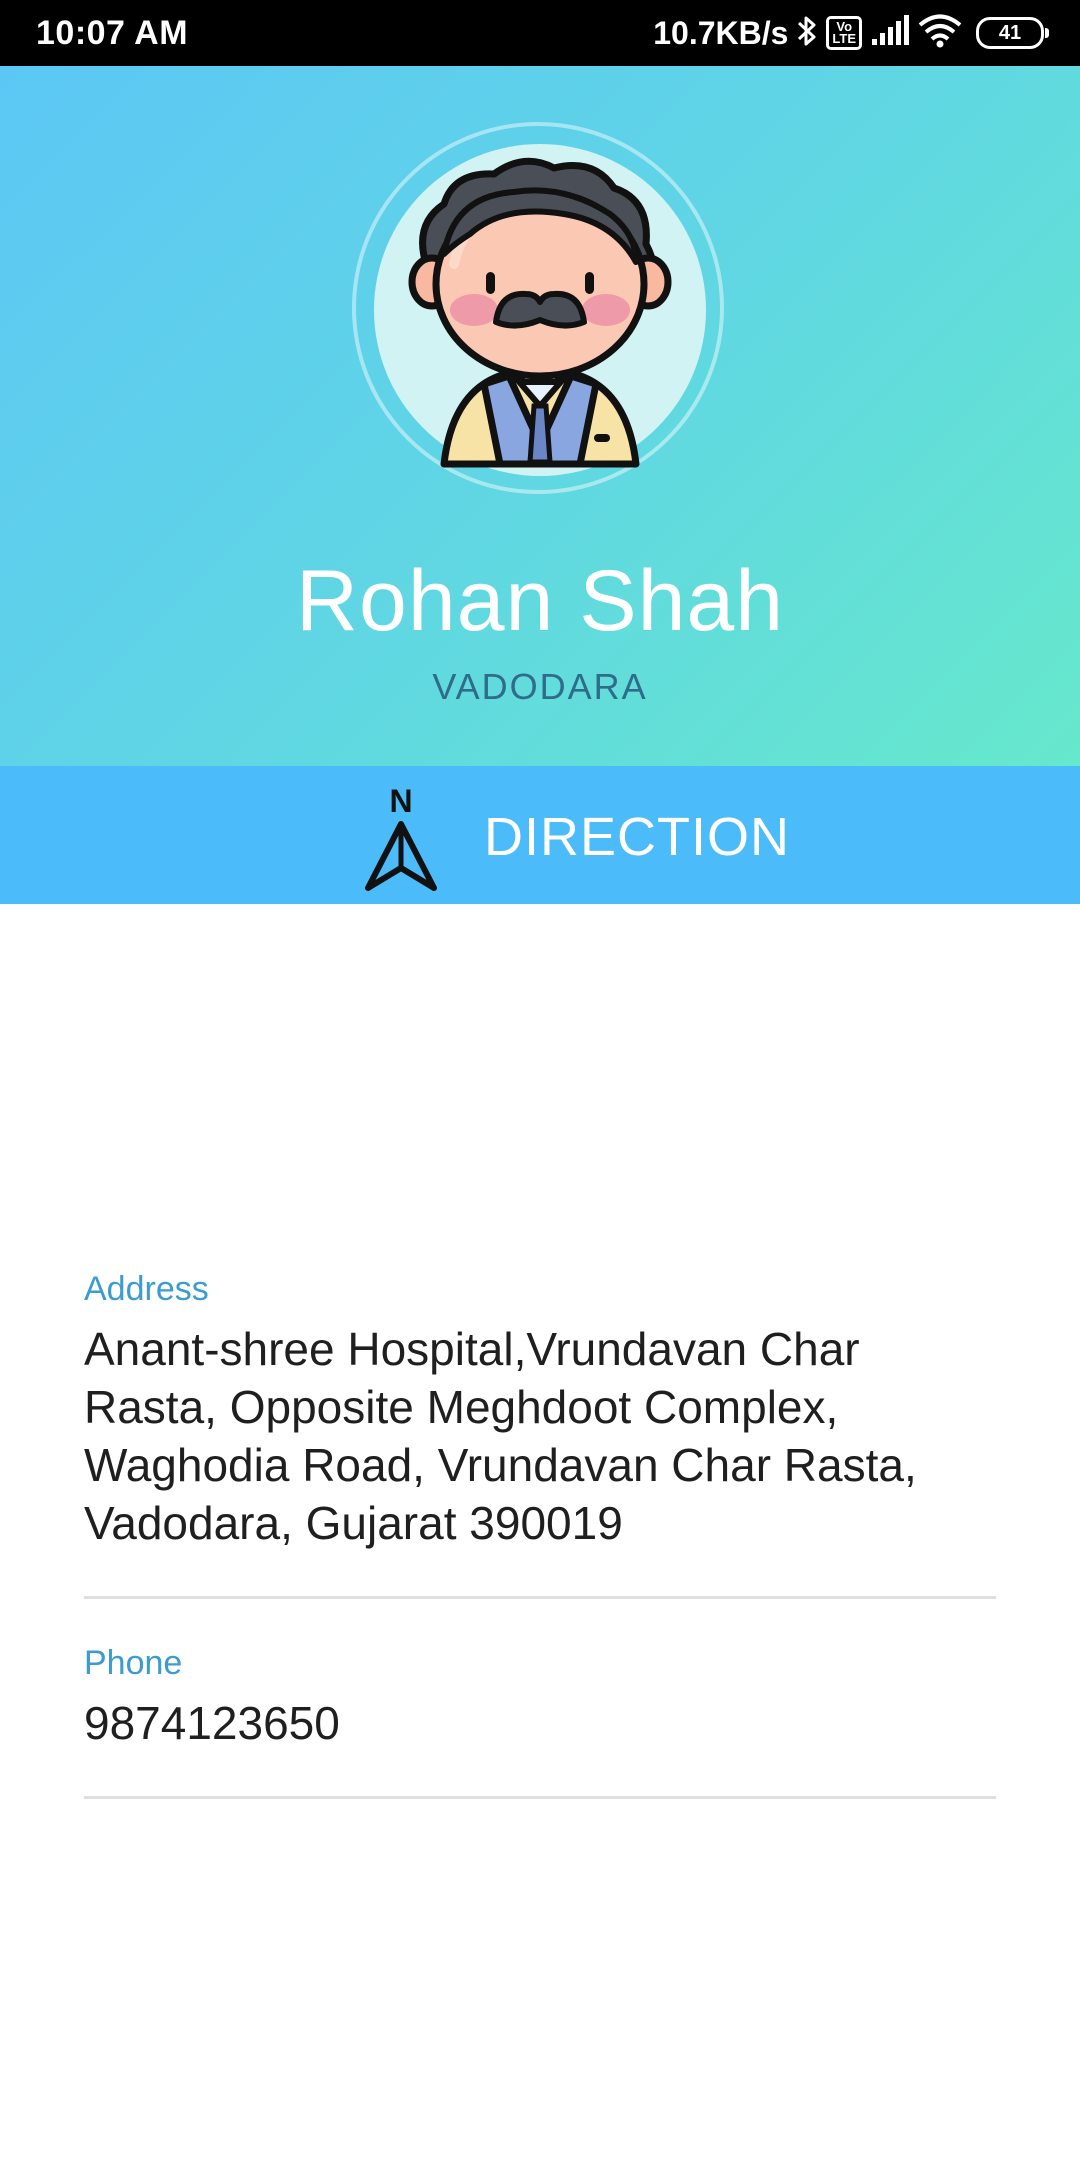  Describe the element at coordinates (401, 837) in the screenshot. I see `north-arrow-icon: N` at that location.